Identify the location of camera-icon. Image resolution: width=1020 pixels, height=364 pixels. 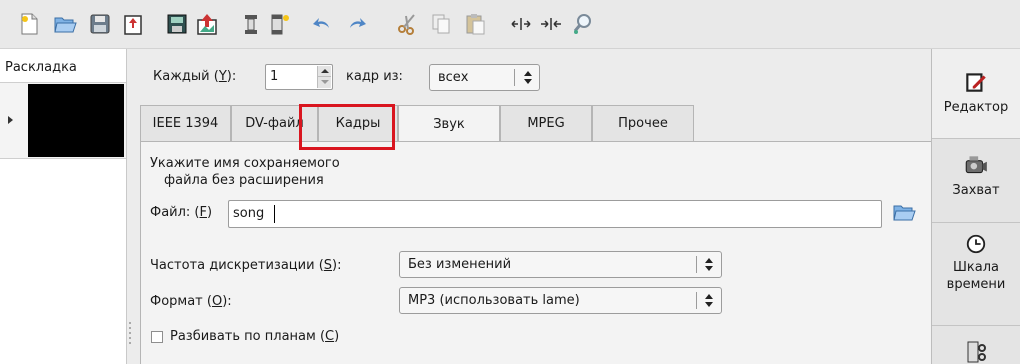
(976, 165).